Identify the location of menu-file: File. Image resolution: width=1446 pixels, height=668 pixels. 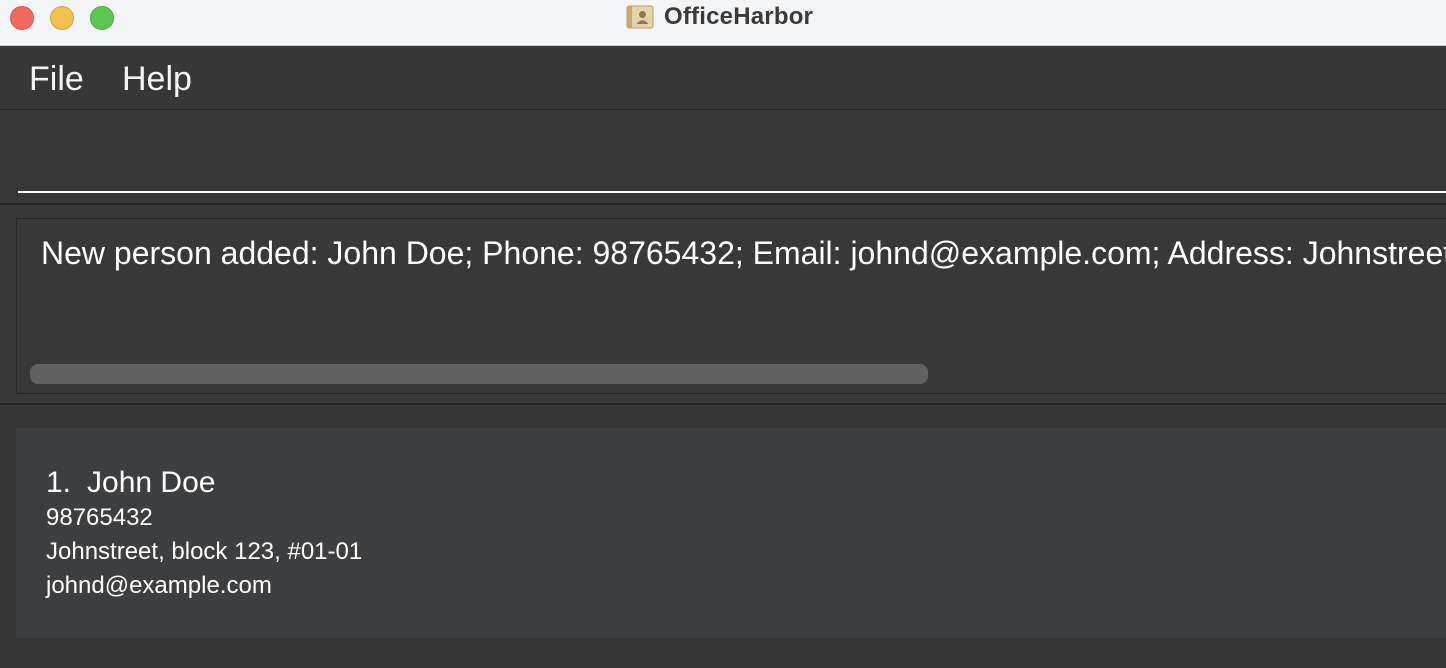
(56, 79).